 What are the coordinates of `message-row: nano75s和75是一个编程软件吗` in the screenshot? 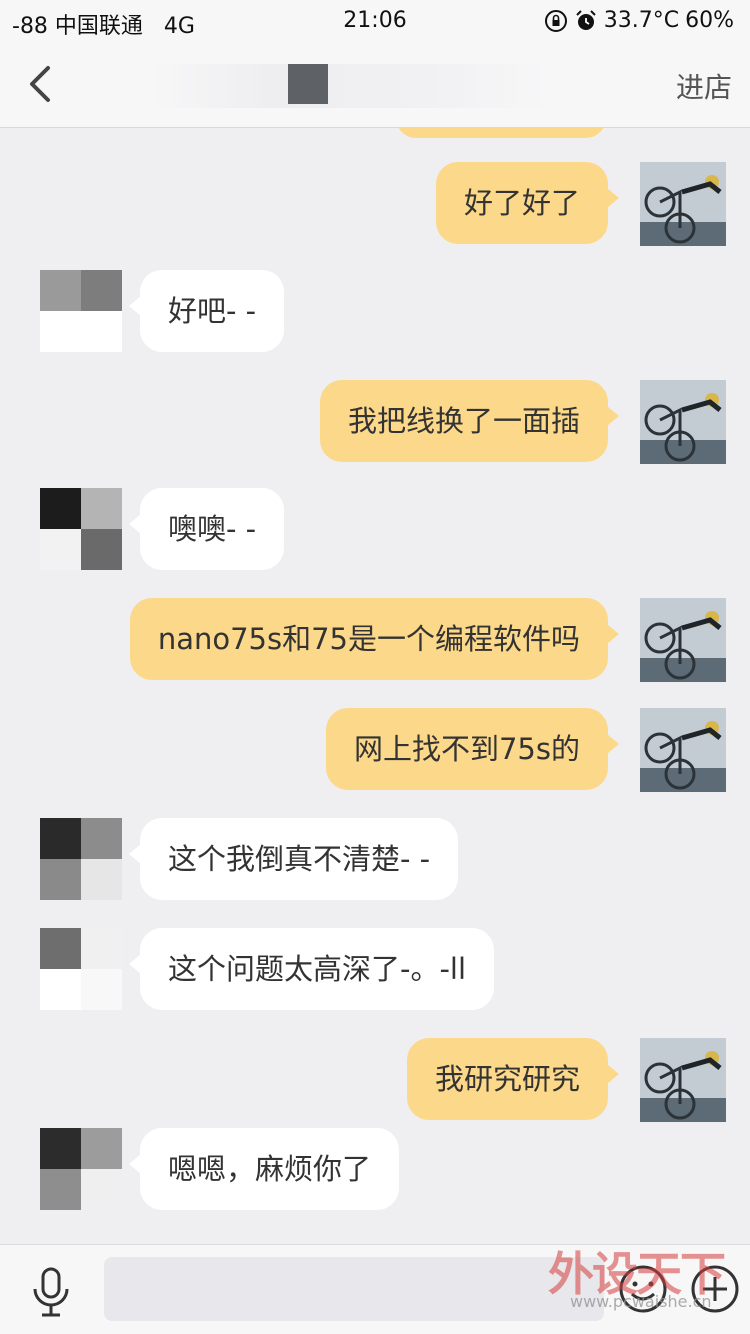 It's located at (427, 640).